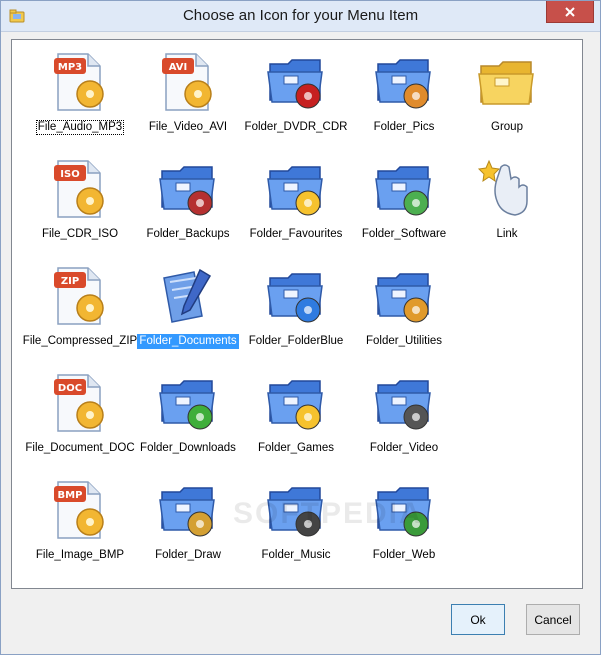 This screenshot has height=655, width=601. Describe the element at coordinates (188, 82) in the screenshot. I see `video-file-icon: AVI` at that location.